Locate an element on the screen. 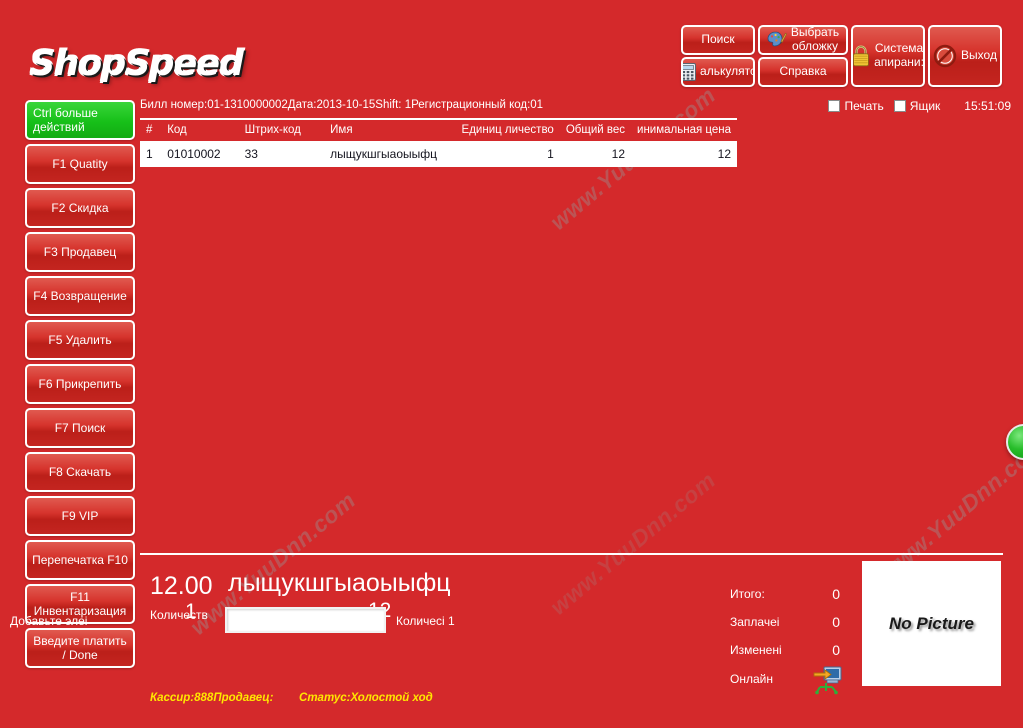 This screenshot has height=728, width=1023. add-item-input is located at coordinates (305, 620).